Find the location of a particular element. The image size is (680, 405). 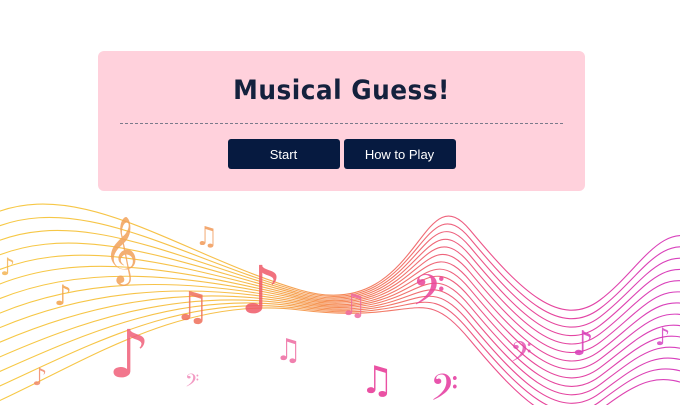

treble-clef-icon: 𝄞 is located at coordinates (121, 250).